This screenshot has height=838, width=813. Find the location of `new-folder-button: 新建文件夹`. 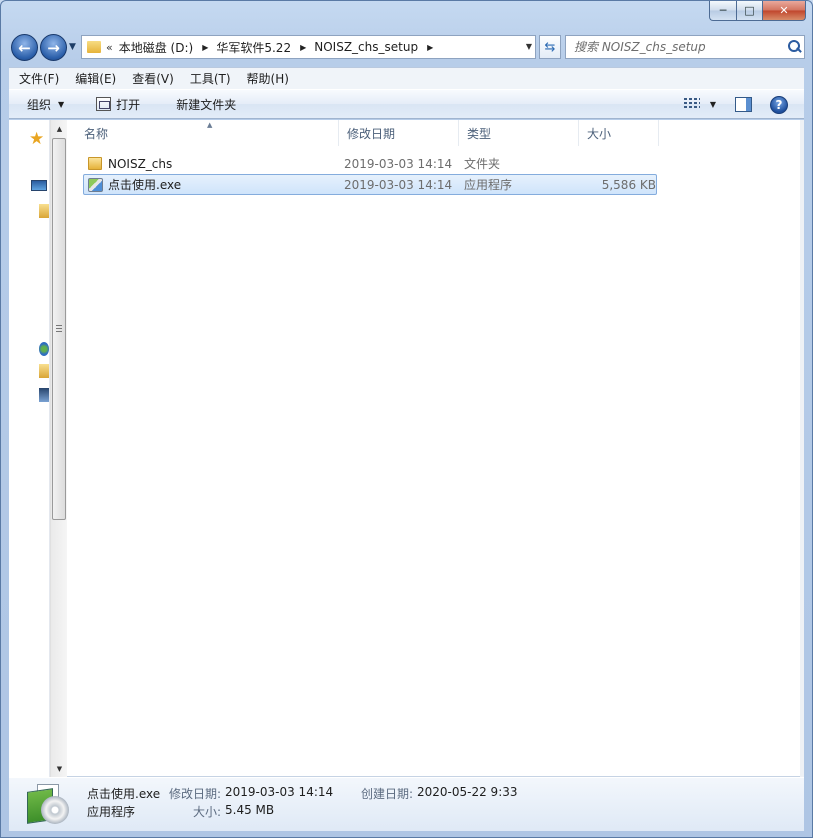

new-folder-button: 新建文件夹 is located at coordinates (206, 104).